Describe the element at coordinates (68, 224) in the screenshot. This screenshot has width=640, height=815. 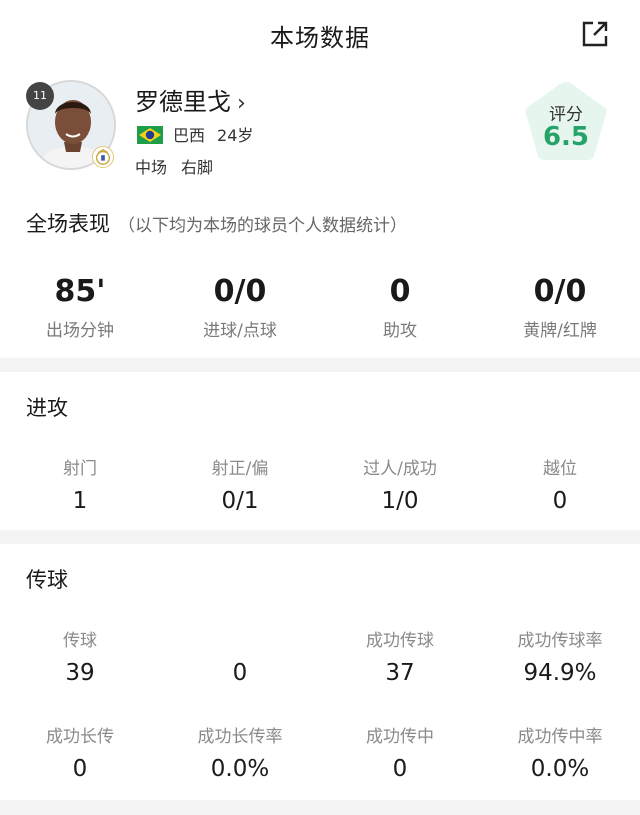
I see `section-title: 全场表现` at that location.